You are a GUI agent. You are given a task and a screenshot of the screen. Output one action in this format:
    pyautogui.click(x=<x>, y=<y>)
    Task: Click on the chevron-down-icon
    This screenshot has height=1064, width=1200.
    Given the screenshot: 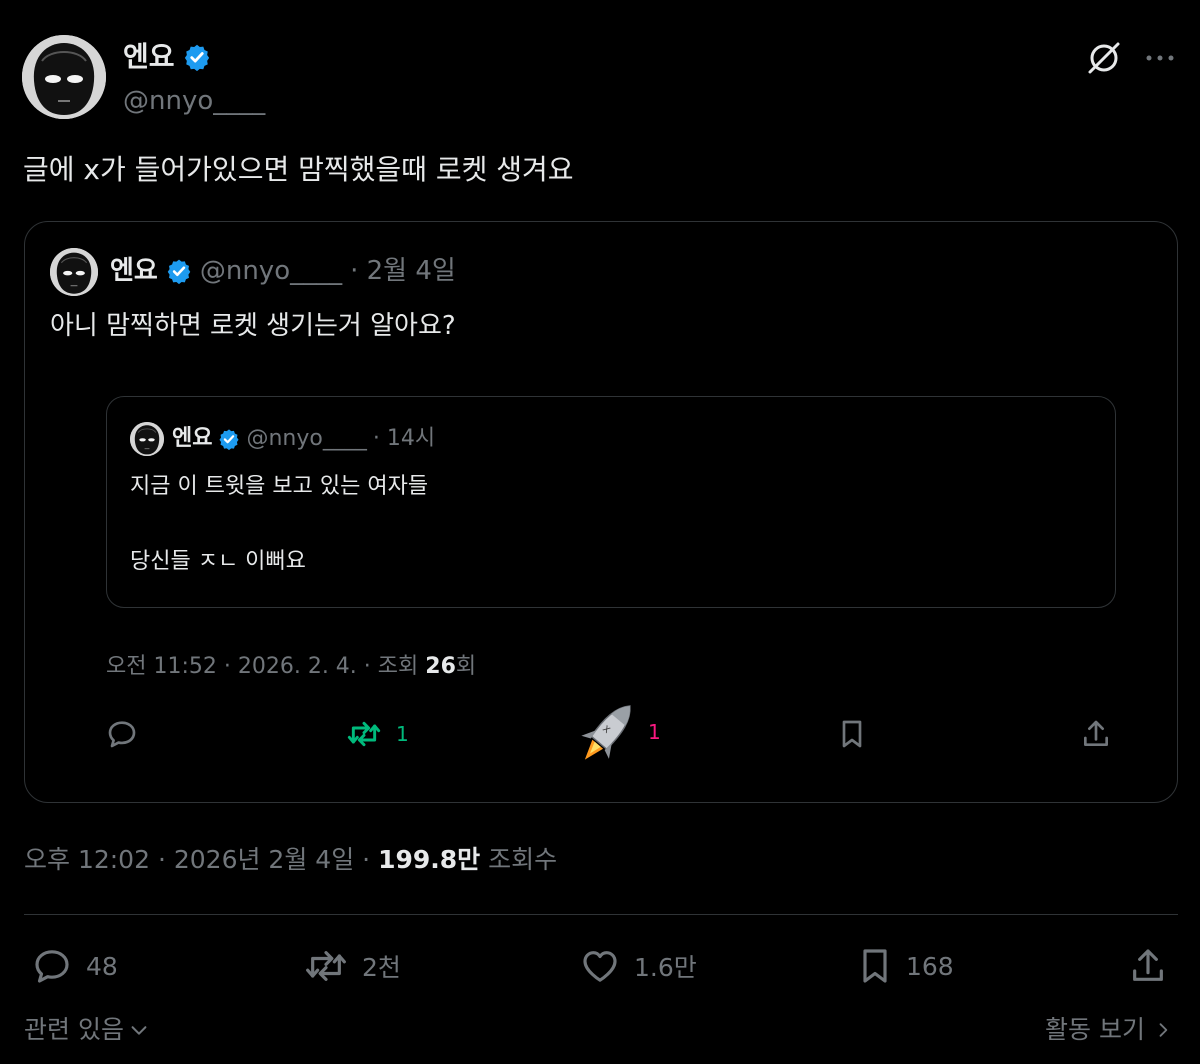 What is the action you would take?
    pyautogui.click(x=139, y=1030)
    